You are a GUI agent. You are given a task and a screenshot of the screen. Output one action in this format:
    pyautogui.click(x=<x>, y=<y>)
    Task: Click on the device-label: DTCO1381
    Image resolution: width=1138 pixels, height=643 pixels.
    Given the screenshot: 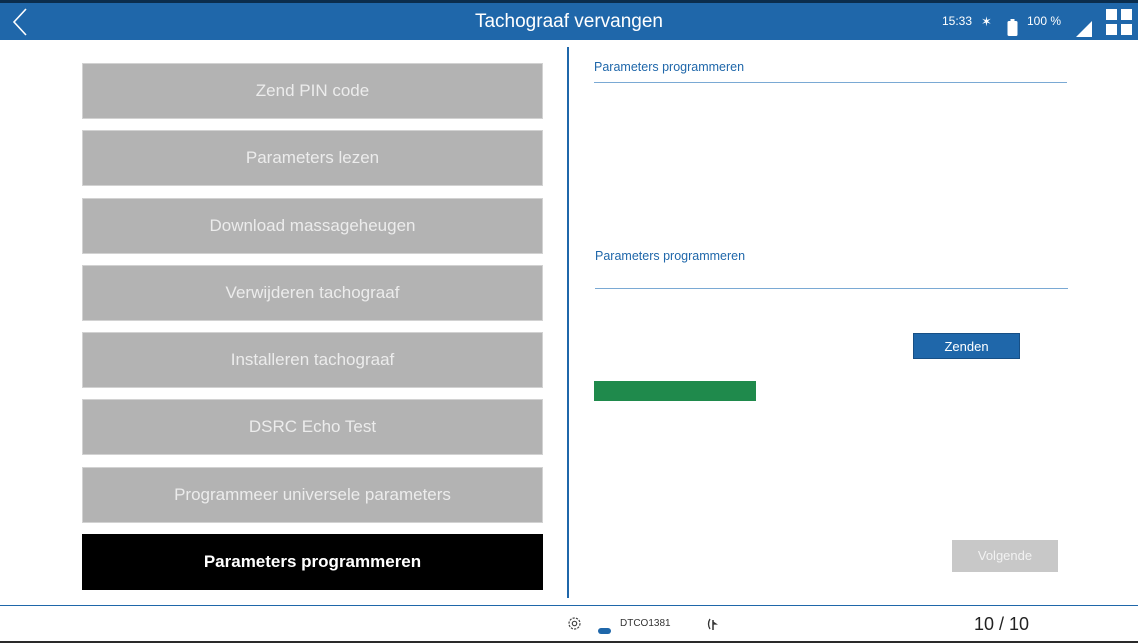 What is the action you would take?
    pyautogui.click(x=645, y=623)
    